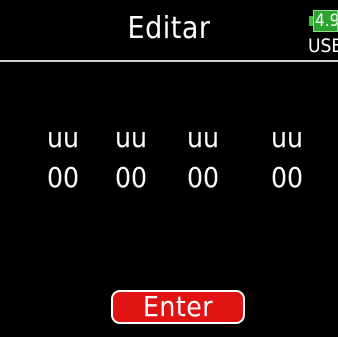  What do you see at coordinates (287, 178) in the screenshot?
I see `field-4-bottom: 00` at bounding box center [287, 178].